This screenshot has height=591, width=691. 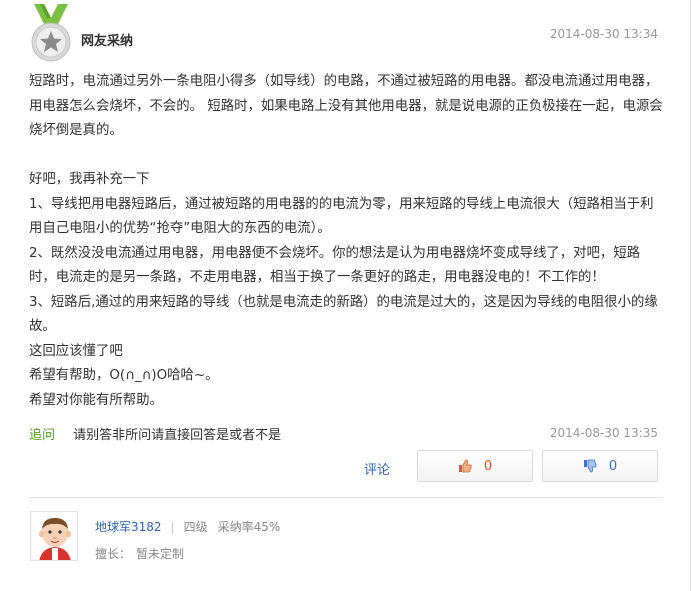 What do you see at coordinates (475, 466) in the screenshot?
I see `upvote-button: 0` at bounding box center [475, 466].